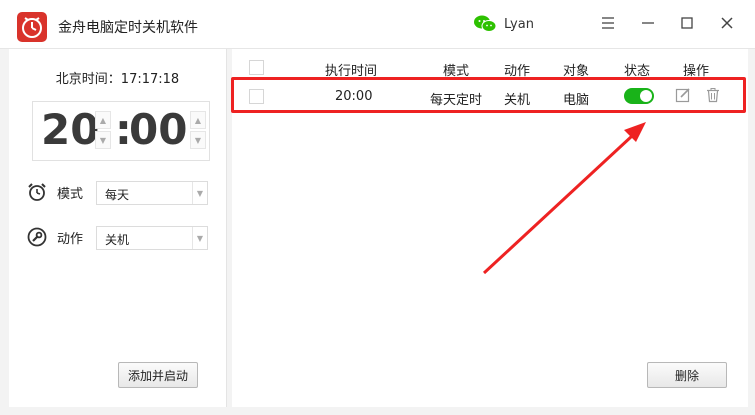 This screenshot has width=755, height=415. I want to click on row-highlight-box, so click(488, 95).